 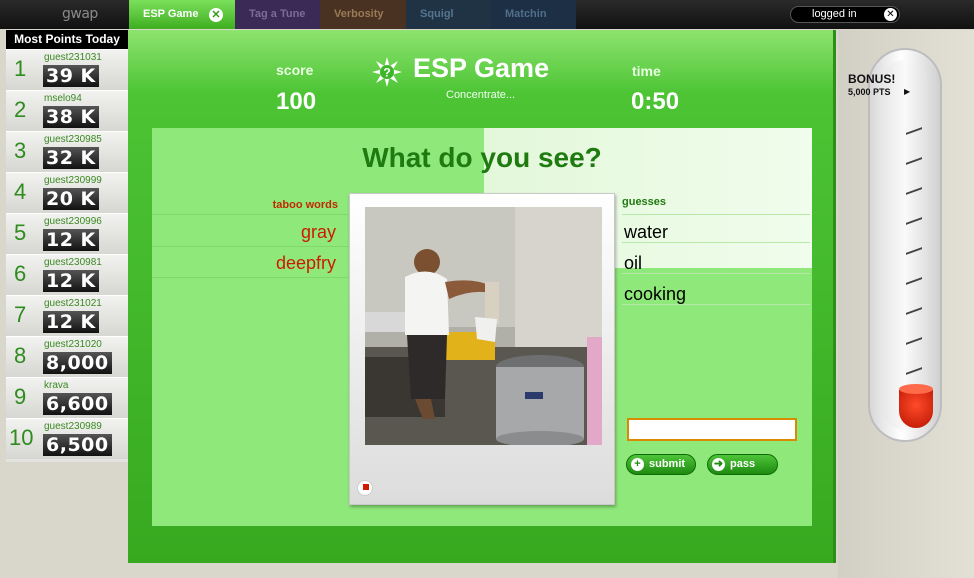 What do you see at coordinates (21, 437) in the screenshot?
I see `rank: 10` at bounding box center [21, 437].